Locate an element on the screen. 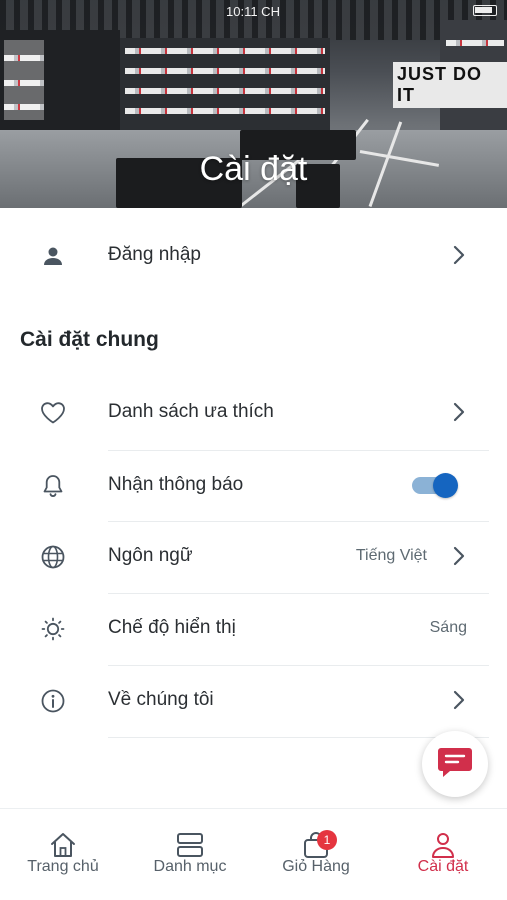  bottom-nav: Trang chủ Danh mục Giỏ Hàng Cài đặt is located at coordinates (253, 854).